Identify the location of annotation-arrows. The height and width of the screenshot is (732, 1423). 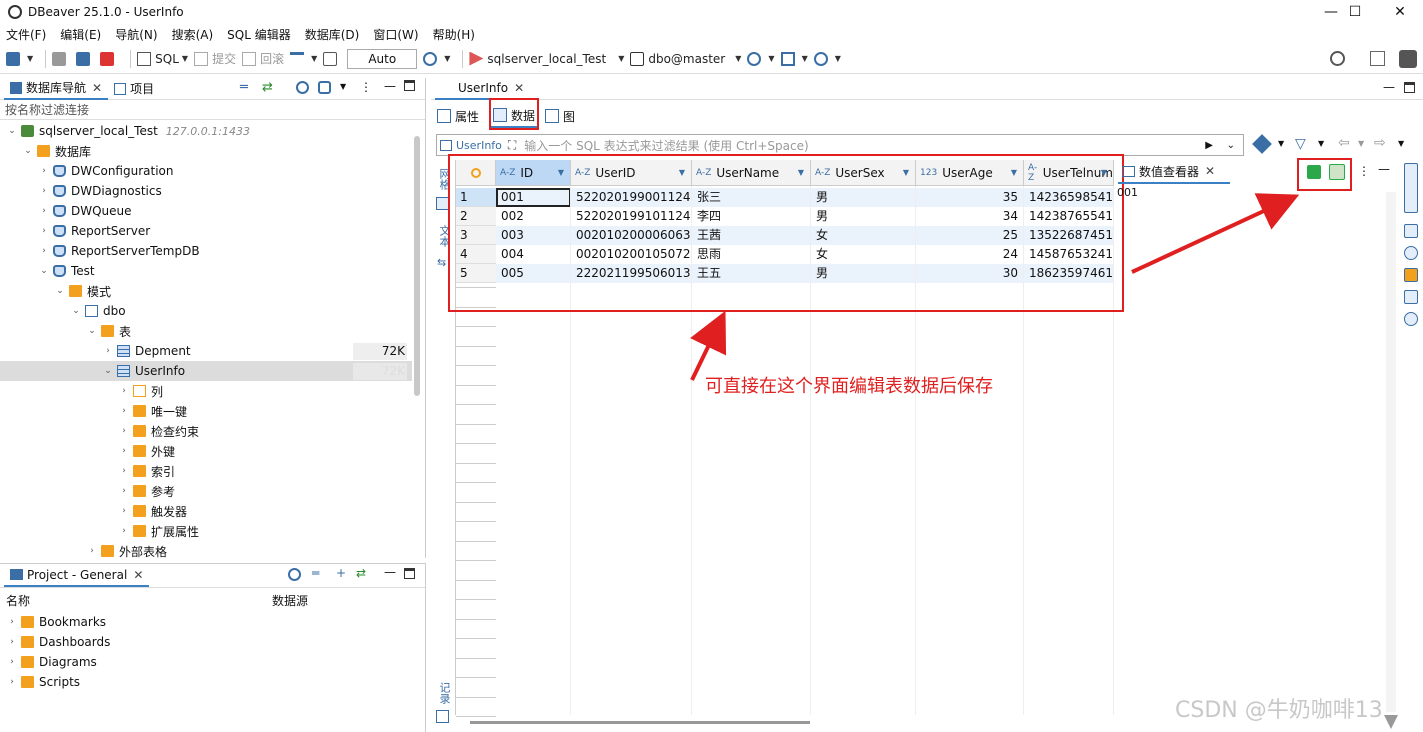
(995, 287).